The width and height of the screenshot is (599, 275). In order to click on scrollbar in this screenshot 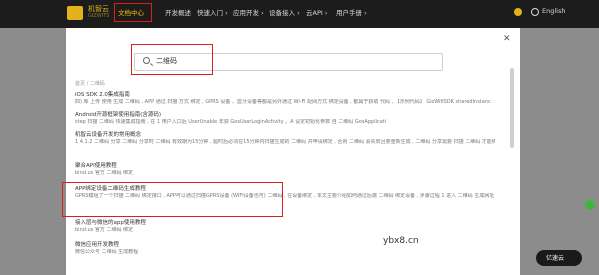, I will do `click(512, 108)`.